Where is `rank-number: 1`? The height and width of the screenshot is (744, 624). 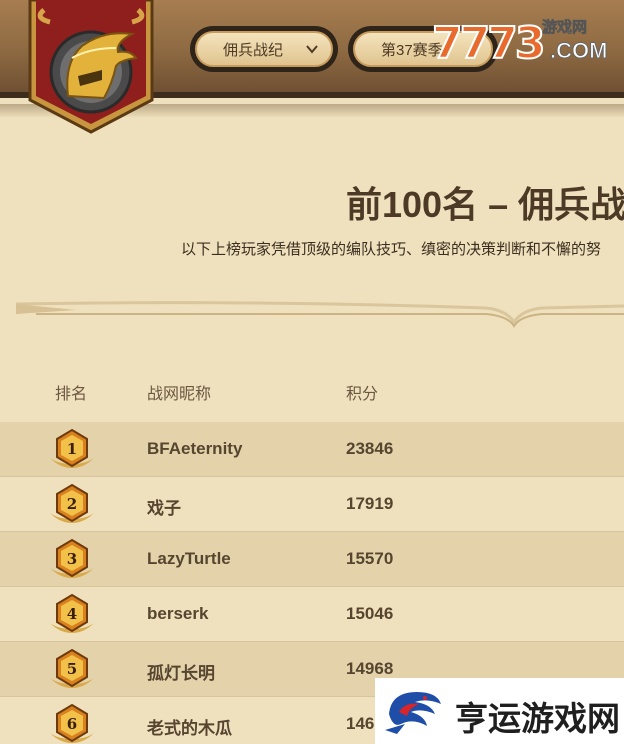 rank-number: 1 is located at coordinates (72, 449).